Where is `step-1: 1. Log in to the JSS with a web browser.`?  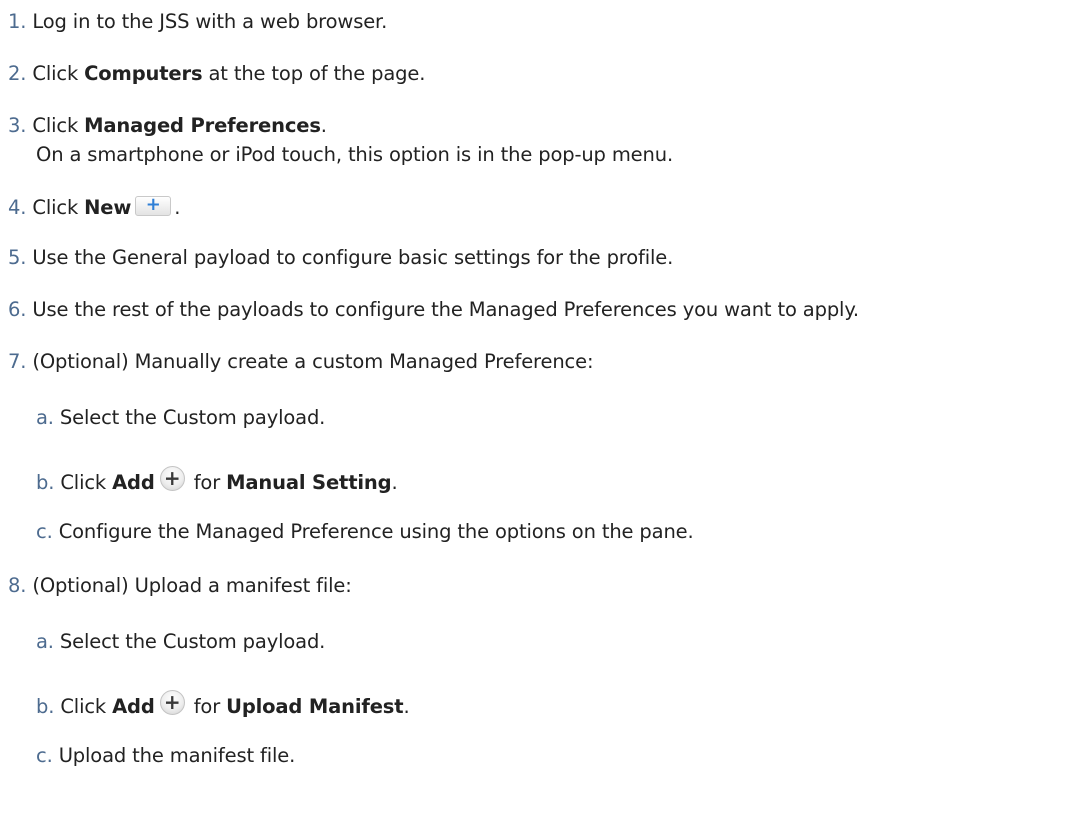
step-1: 1. Log in to the JSS with a web browser. is located at coordinates (197, 22).